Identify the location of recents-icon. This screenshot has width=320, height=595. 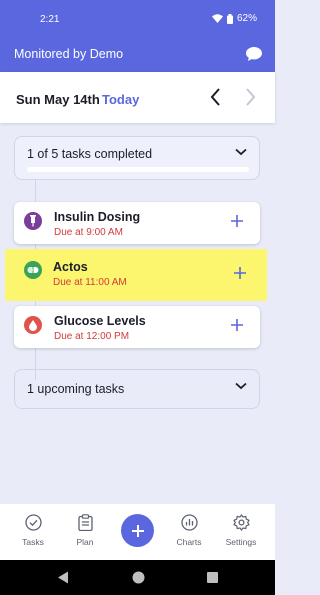
(212, 577).